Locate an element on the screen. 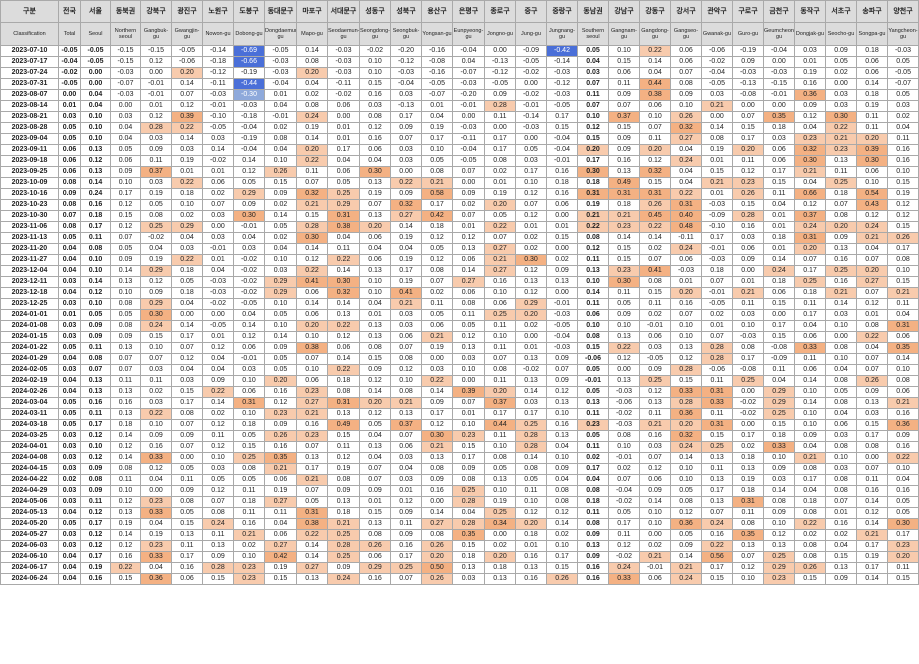 The height and width of the screenshot is (664, 919). value-cell: 0.17 is located at coordinates (717, 238).